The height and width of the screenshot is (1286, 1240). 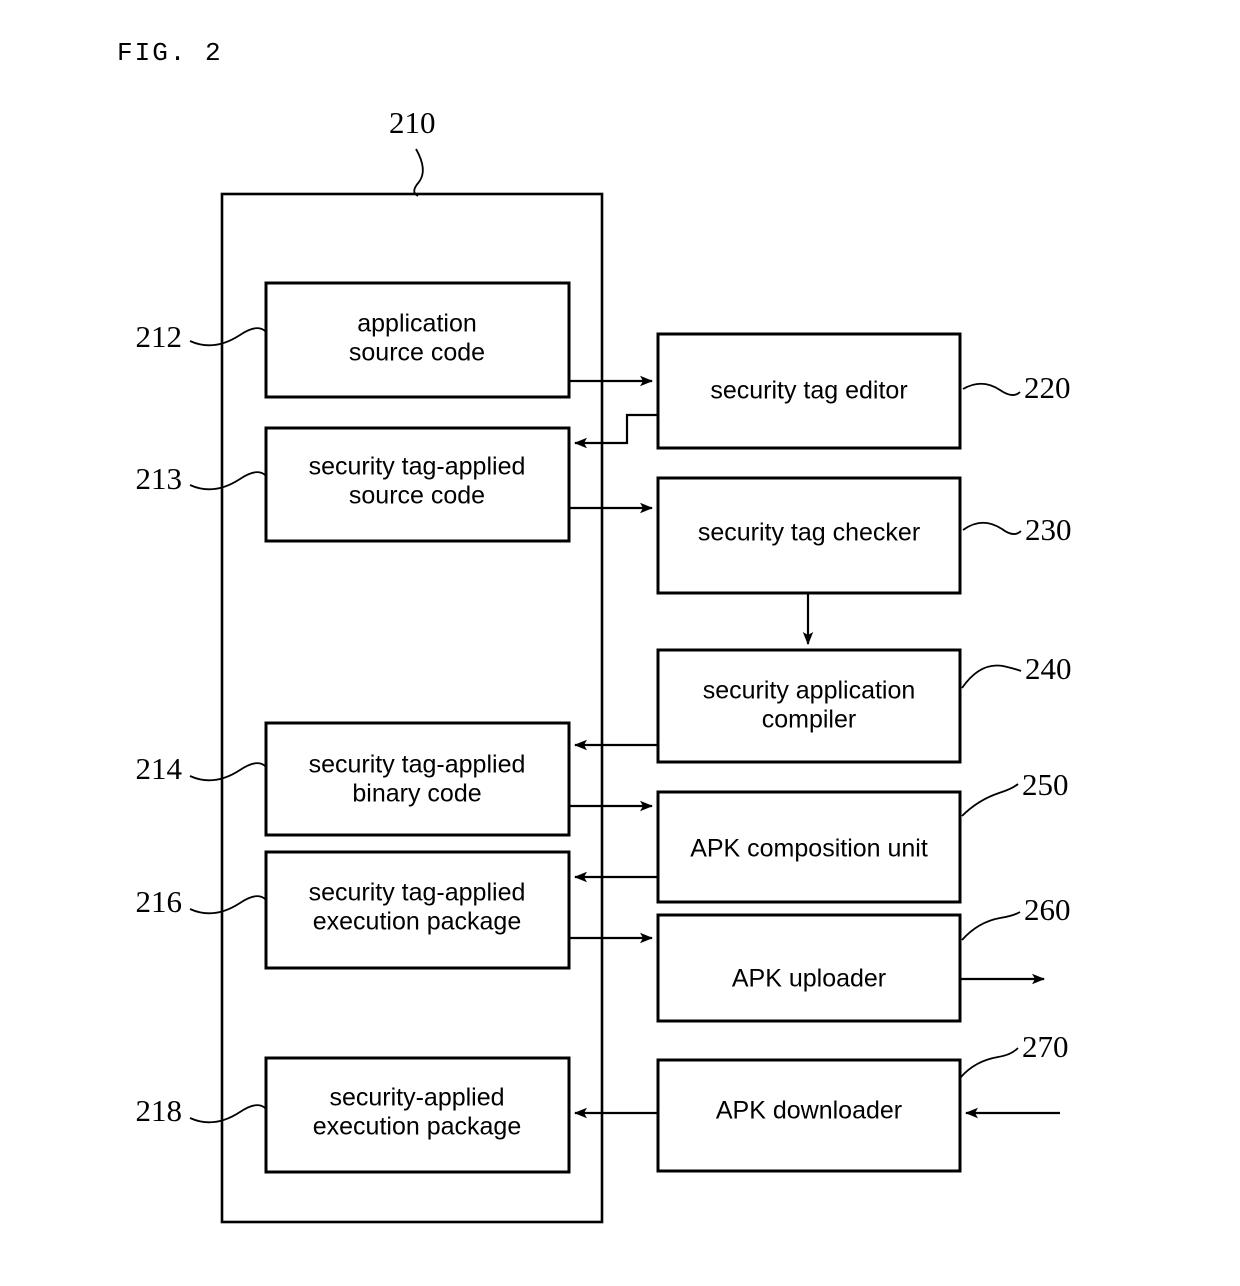 I want to click on block-250: APK composition unit, so click(x=809, y=847).